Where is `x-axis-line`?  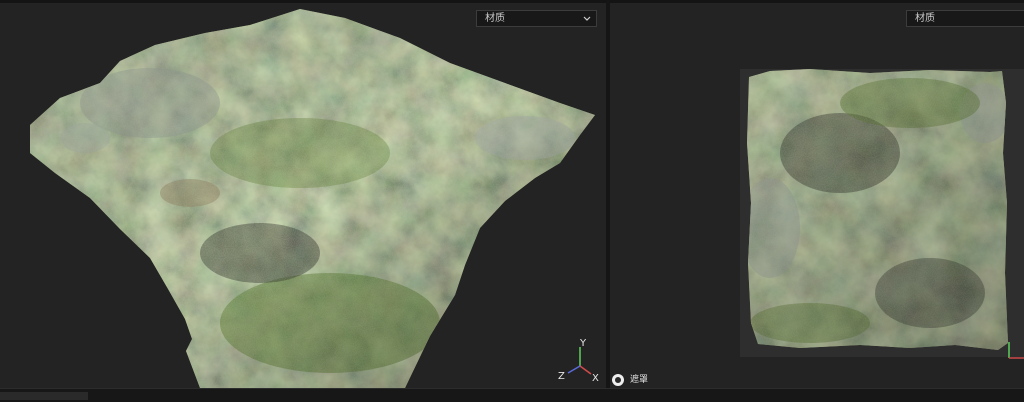 x-axis-line is located at coordinates (585, 370).